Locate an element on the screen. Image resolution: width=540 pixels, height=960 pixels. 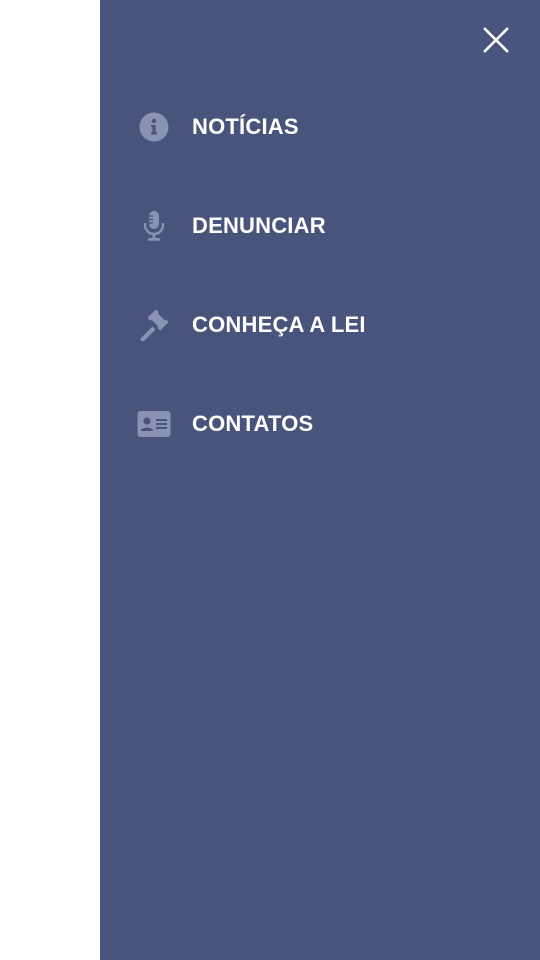
microphone-icon is located at coordinates (154, 226).